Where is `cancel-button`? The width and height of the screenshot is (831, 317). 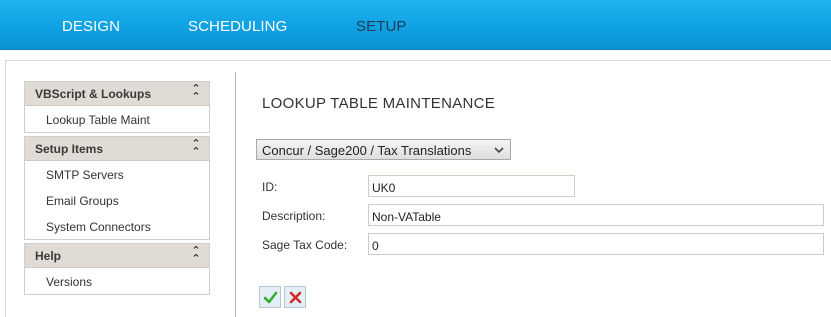
cancel-button is located at coordinates (295, 297).